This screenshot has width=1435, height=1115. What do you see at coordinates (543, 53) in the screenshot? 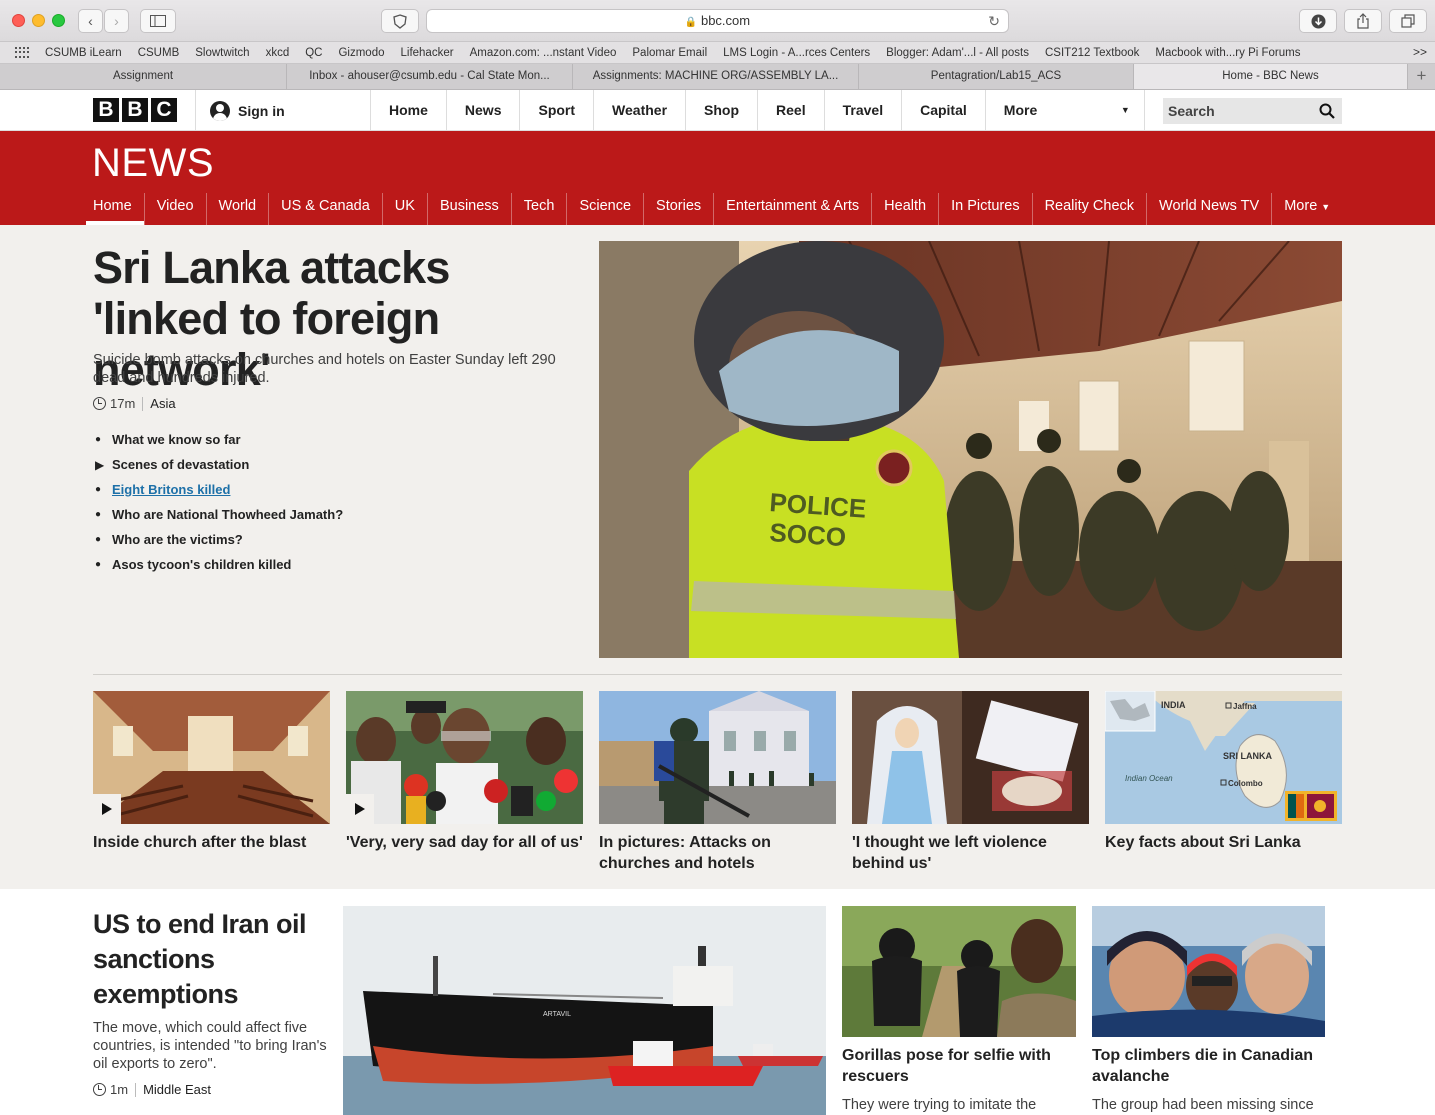
I see `favorite-link: Amazon.com: ...nstant Video` at bounding box center [543, 53].